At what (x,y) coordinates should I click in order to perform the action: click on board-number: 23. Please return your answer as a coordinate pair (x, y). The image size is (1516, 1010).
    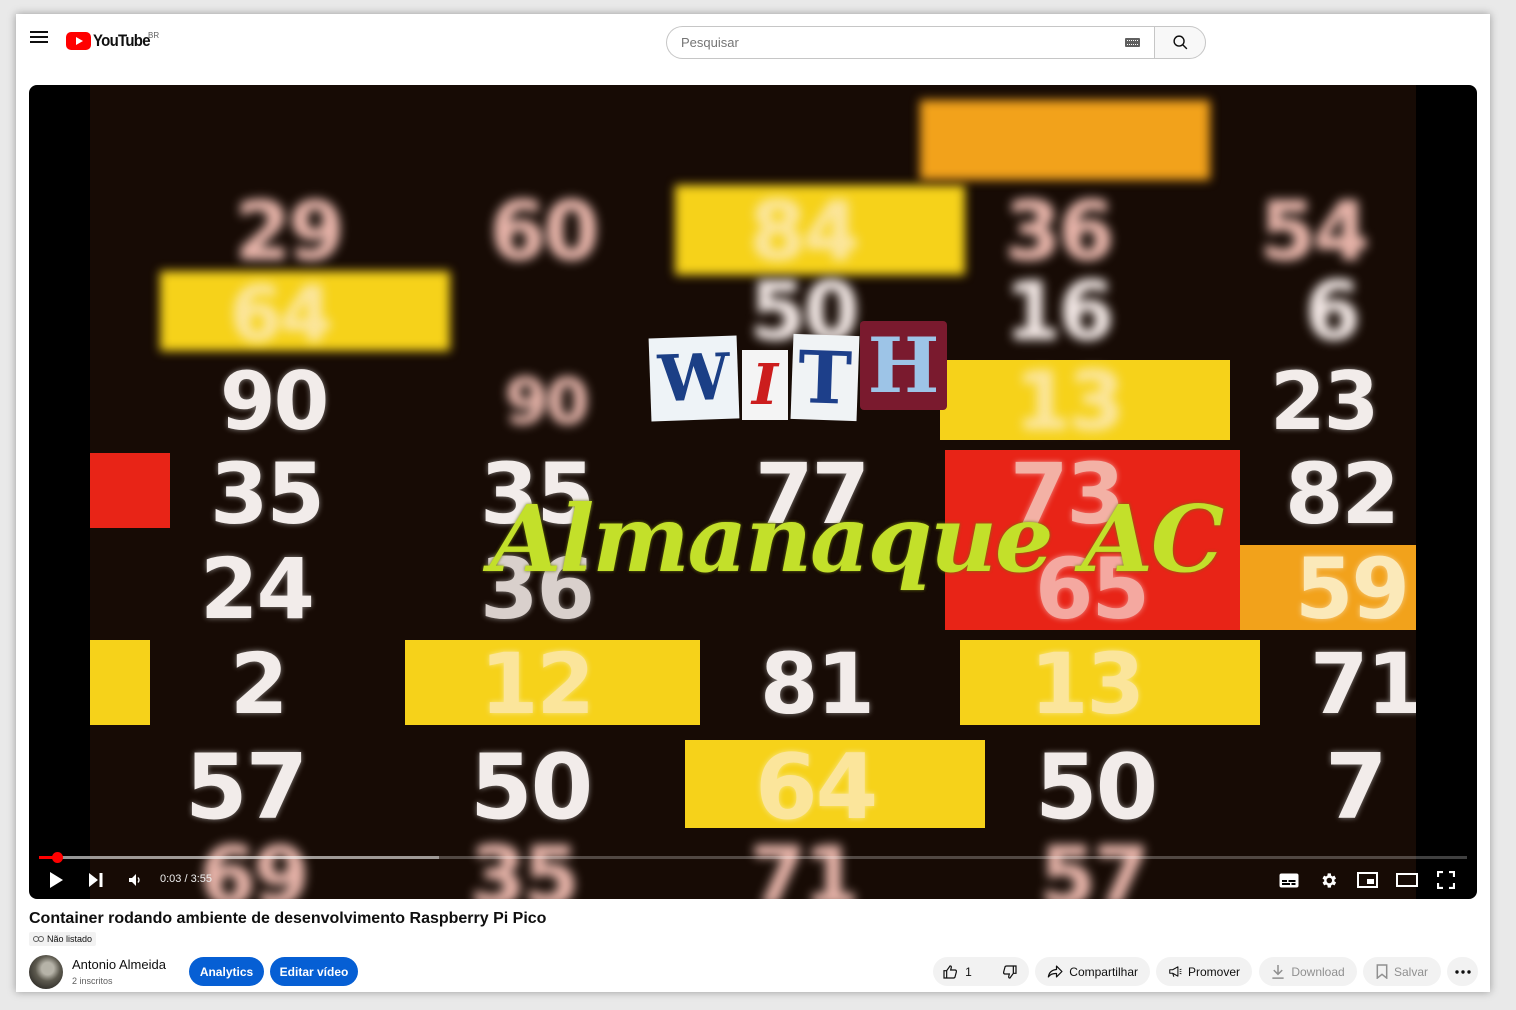
    Looking at the image, I should click on (1324, 401).